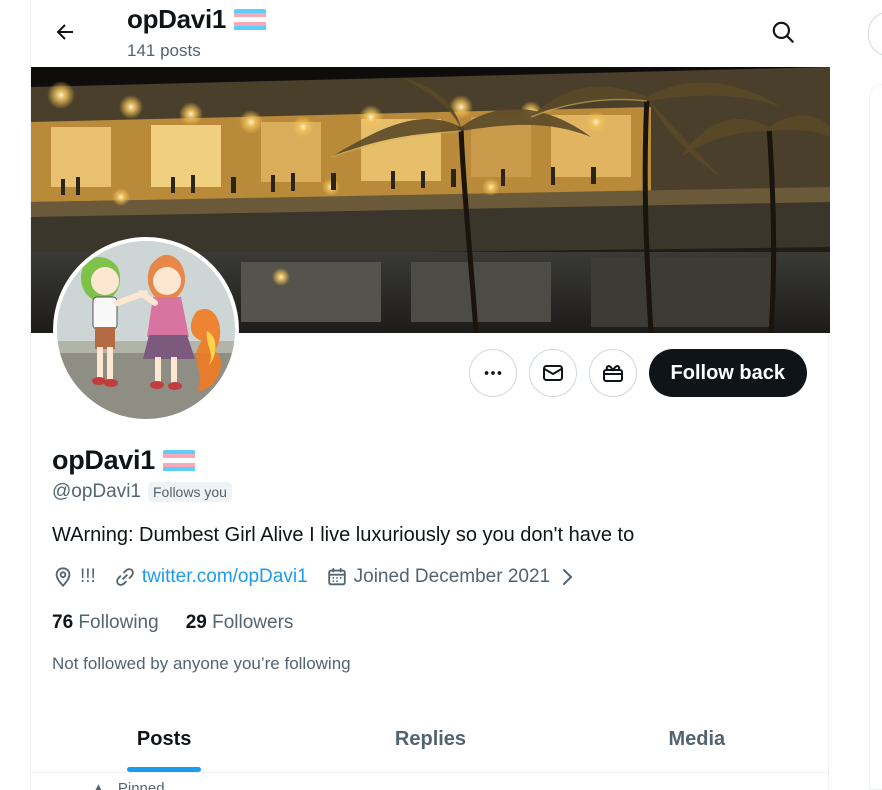  I want to click on followers-stat: 29 Followers, so click(240, 623).